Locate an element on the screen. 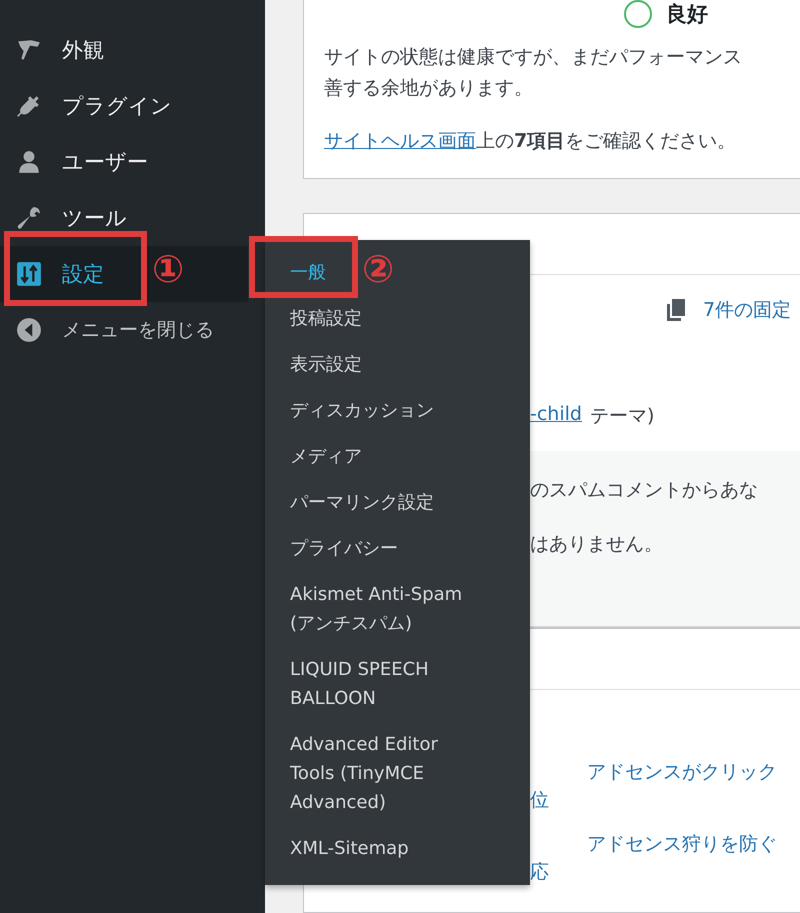  submenu-item: Akismet Anti-Spam (アンチスパム) is located at coordinates (368, 613).